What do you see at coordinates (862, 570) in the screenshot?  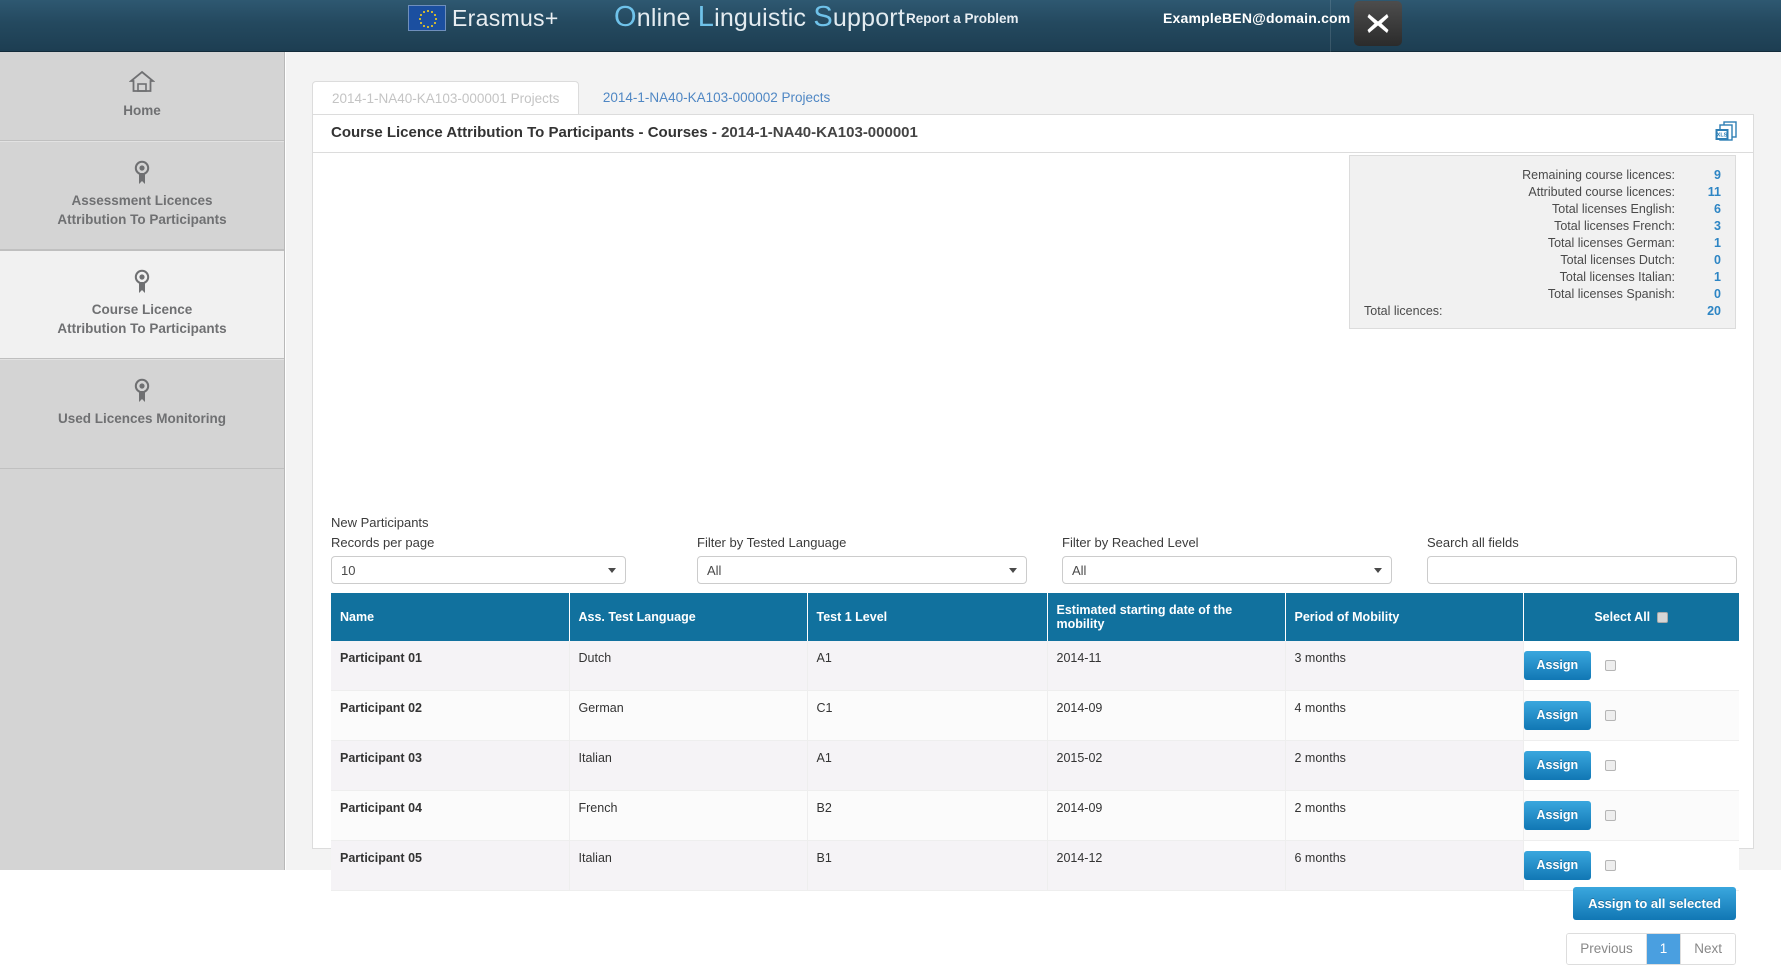 I see `tested-language-select: All` at bounding box center [862, 570].